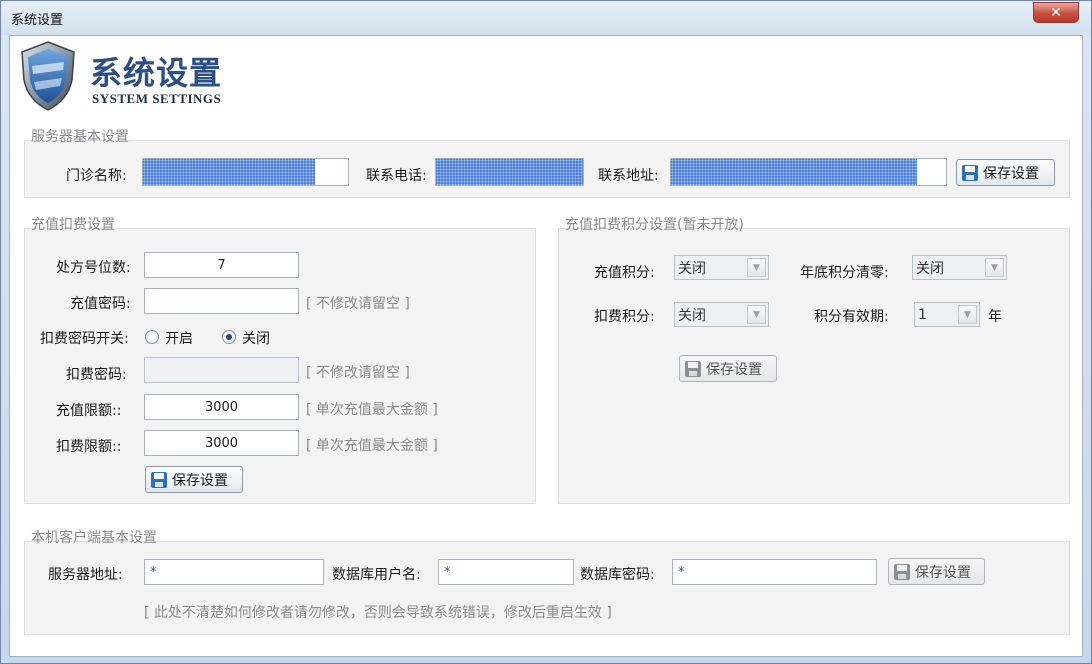 This screenshot has height=664, width=1092. What do you see at coordinates (692, 315) in the screenshot?
I see `deduct-points-value: 关闭` at bounding box center [692, 315].